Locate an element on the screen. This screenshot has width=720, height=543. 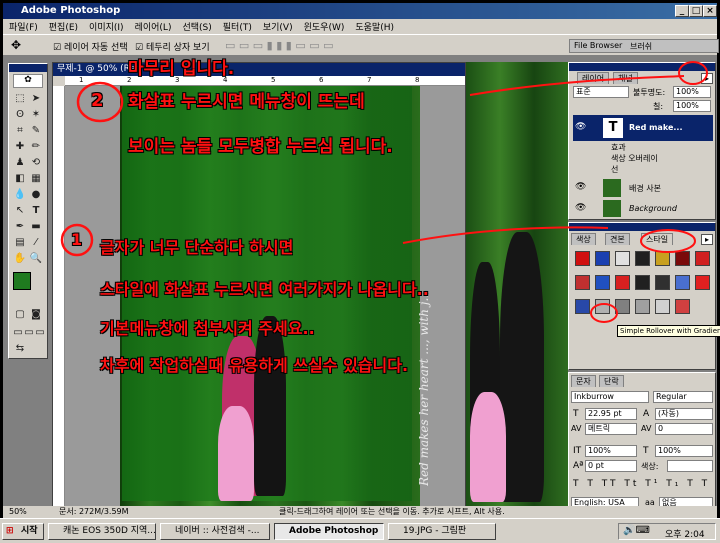
layer-row-effects: 효과 is located at coordinates (643, 147).